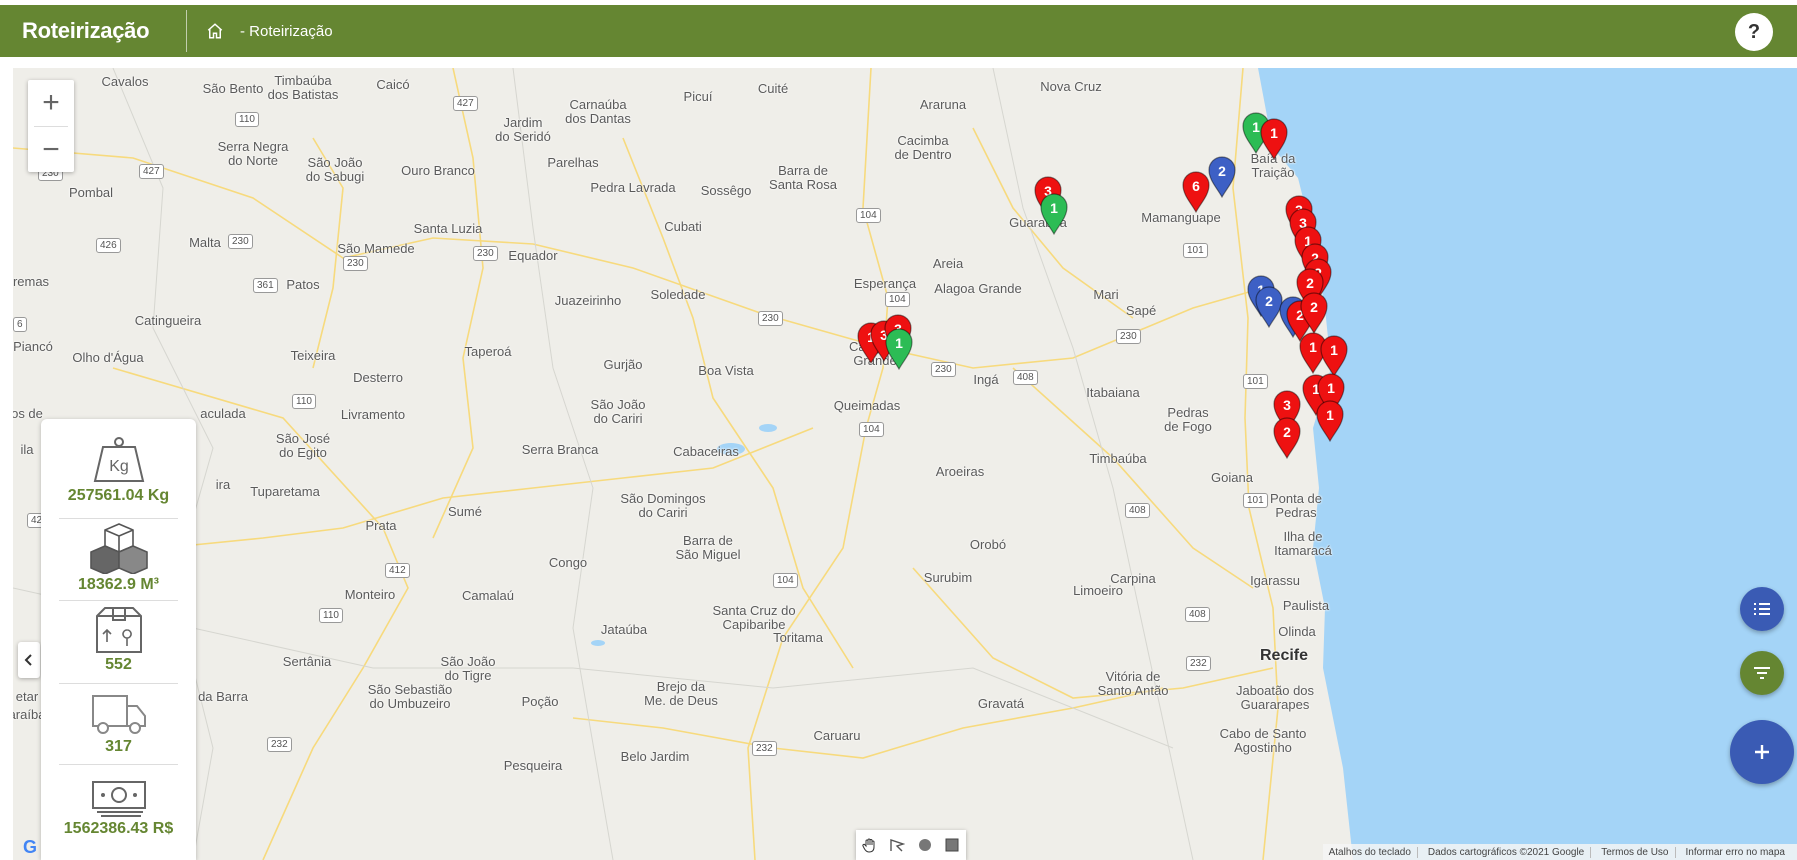 Image resolution: width=1797 pixels, height=860 pixels. I want to click on city-label: São João do Cariri, so click(618, 411).